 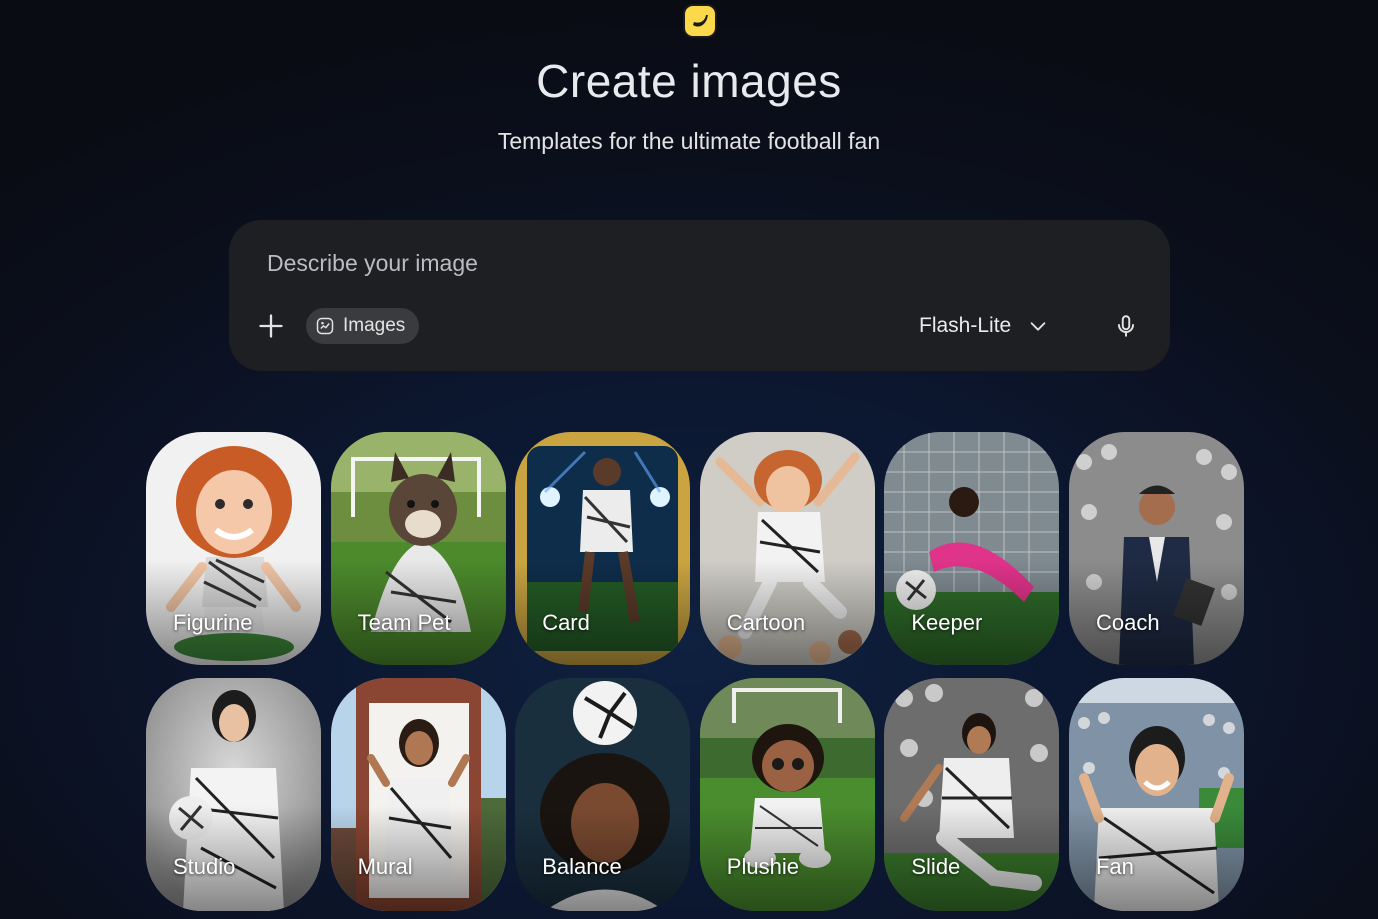 I want to click on banana-icon, so click(x=700, y=21).